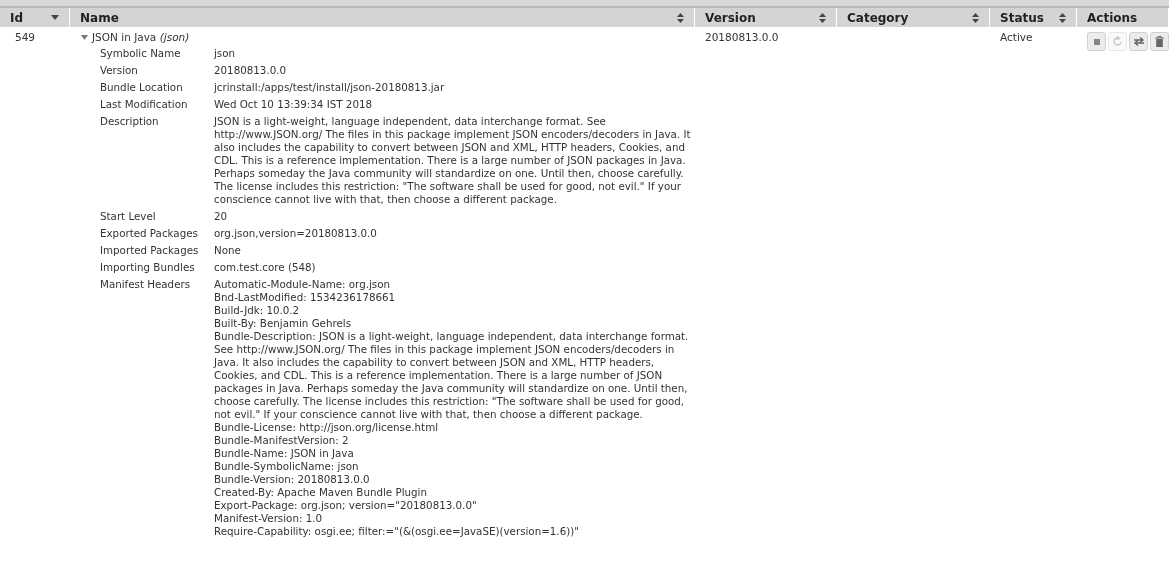 The height and width of the screenshot is (568, 1169). I want to click on detail-label: Importing Bundles, so click(148, 267).